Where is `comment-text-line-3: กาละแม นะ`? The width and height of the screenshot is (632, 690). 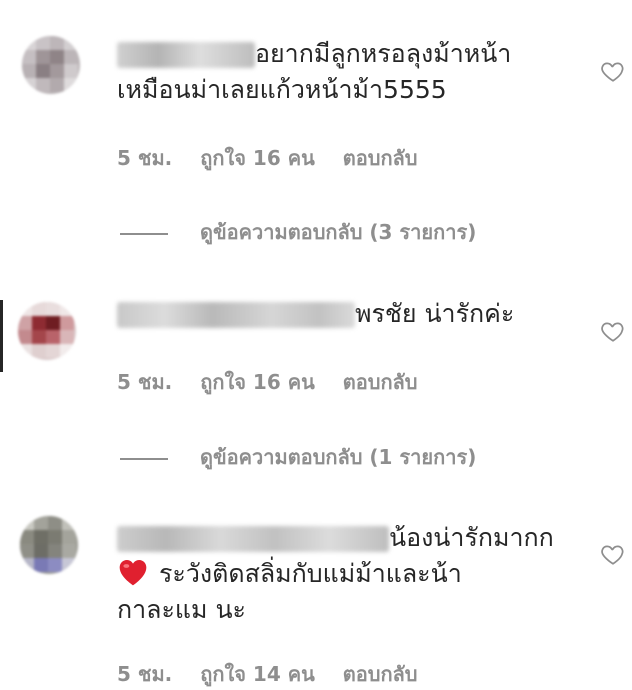 comment-text-line-3: กาละแม นะ is located at coordinates (181, 609).